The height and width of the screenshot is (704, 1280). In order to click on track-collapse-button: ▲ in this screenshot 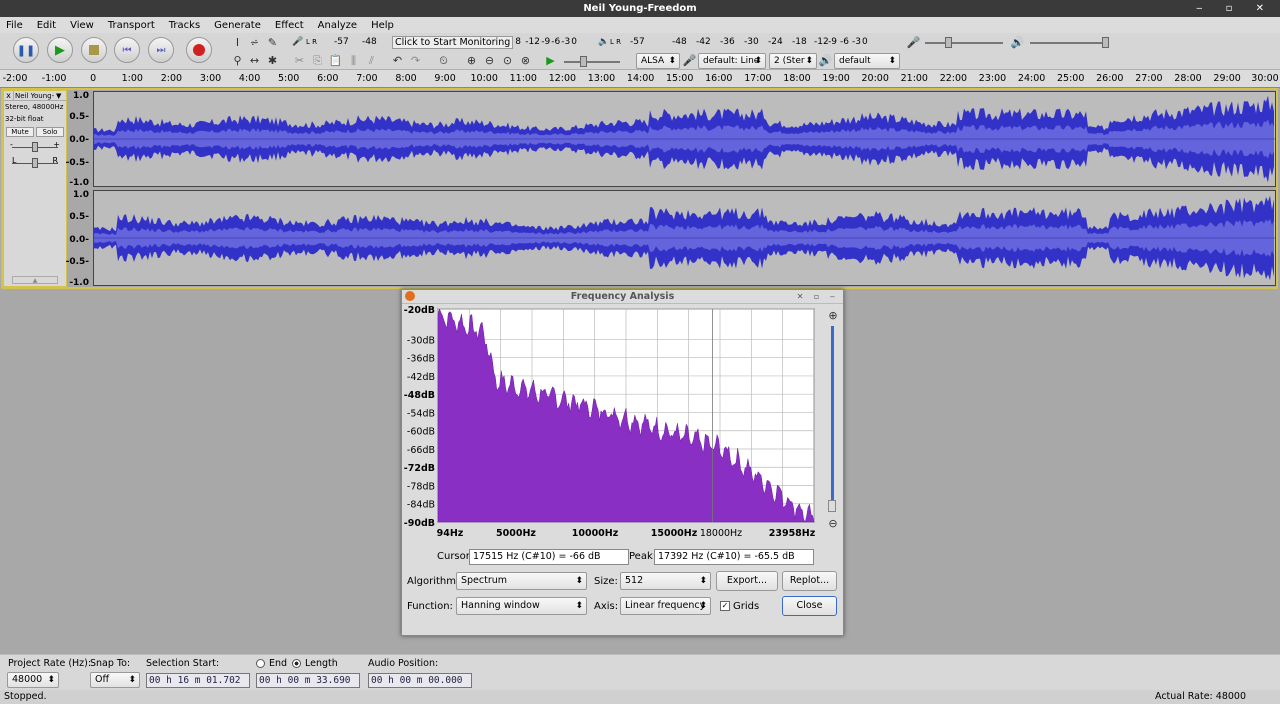, I will do `click(35, 280)`.